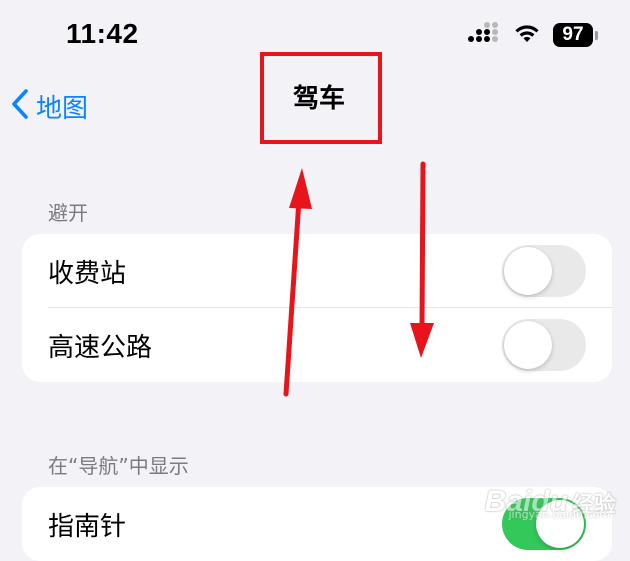 This screenshot has width=630, height=561. I want to click on back-button-label: 地图, so click(62, 108).